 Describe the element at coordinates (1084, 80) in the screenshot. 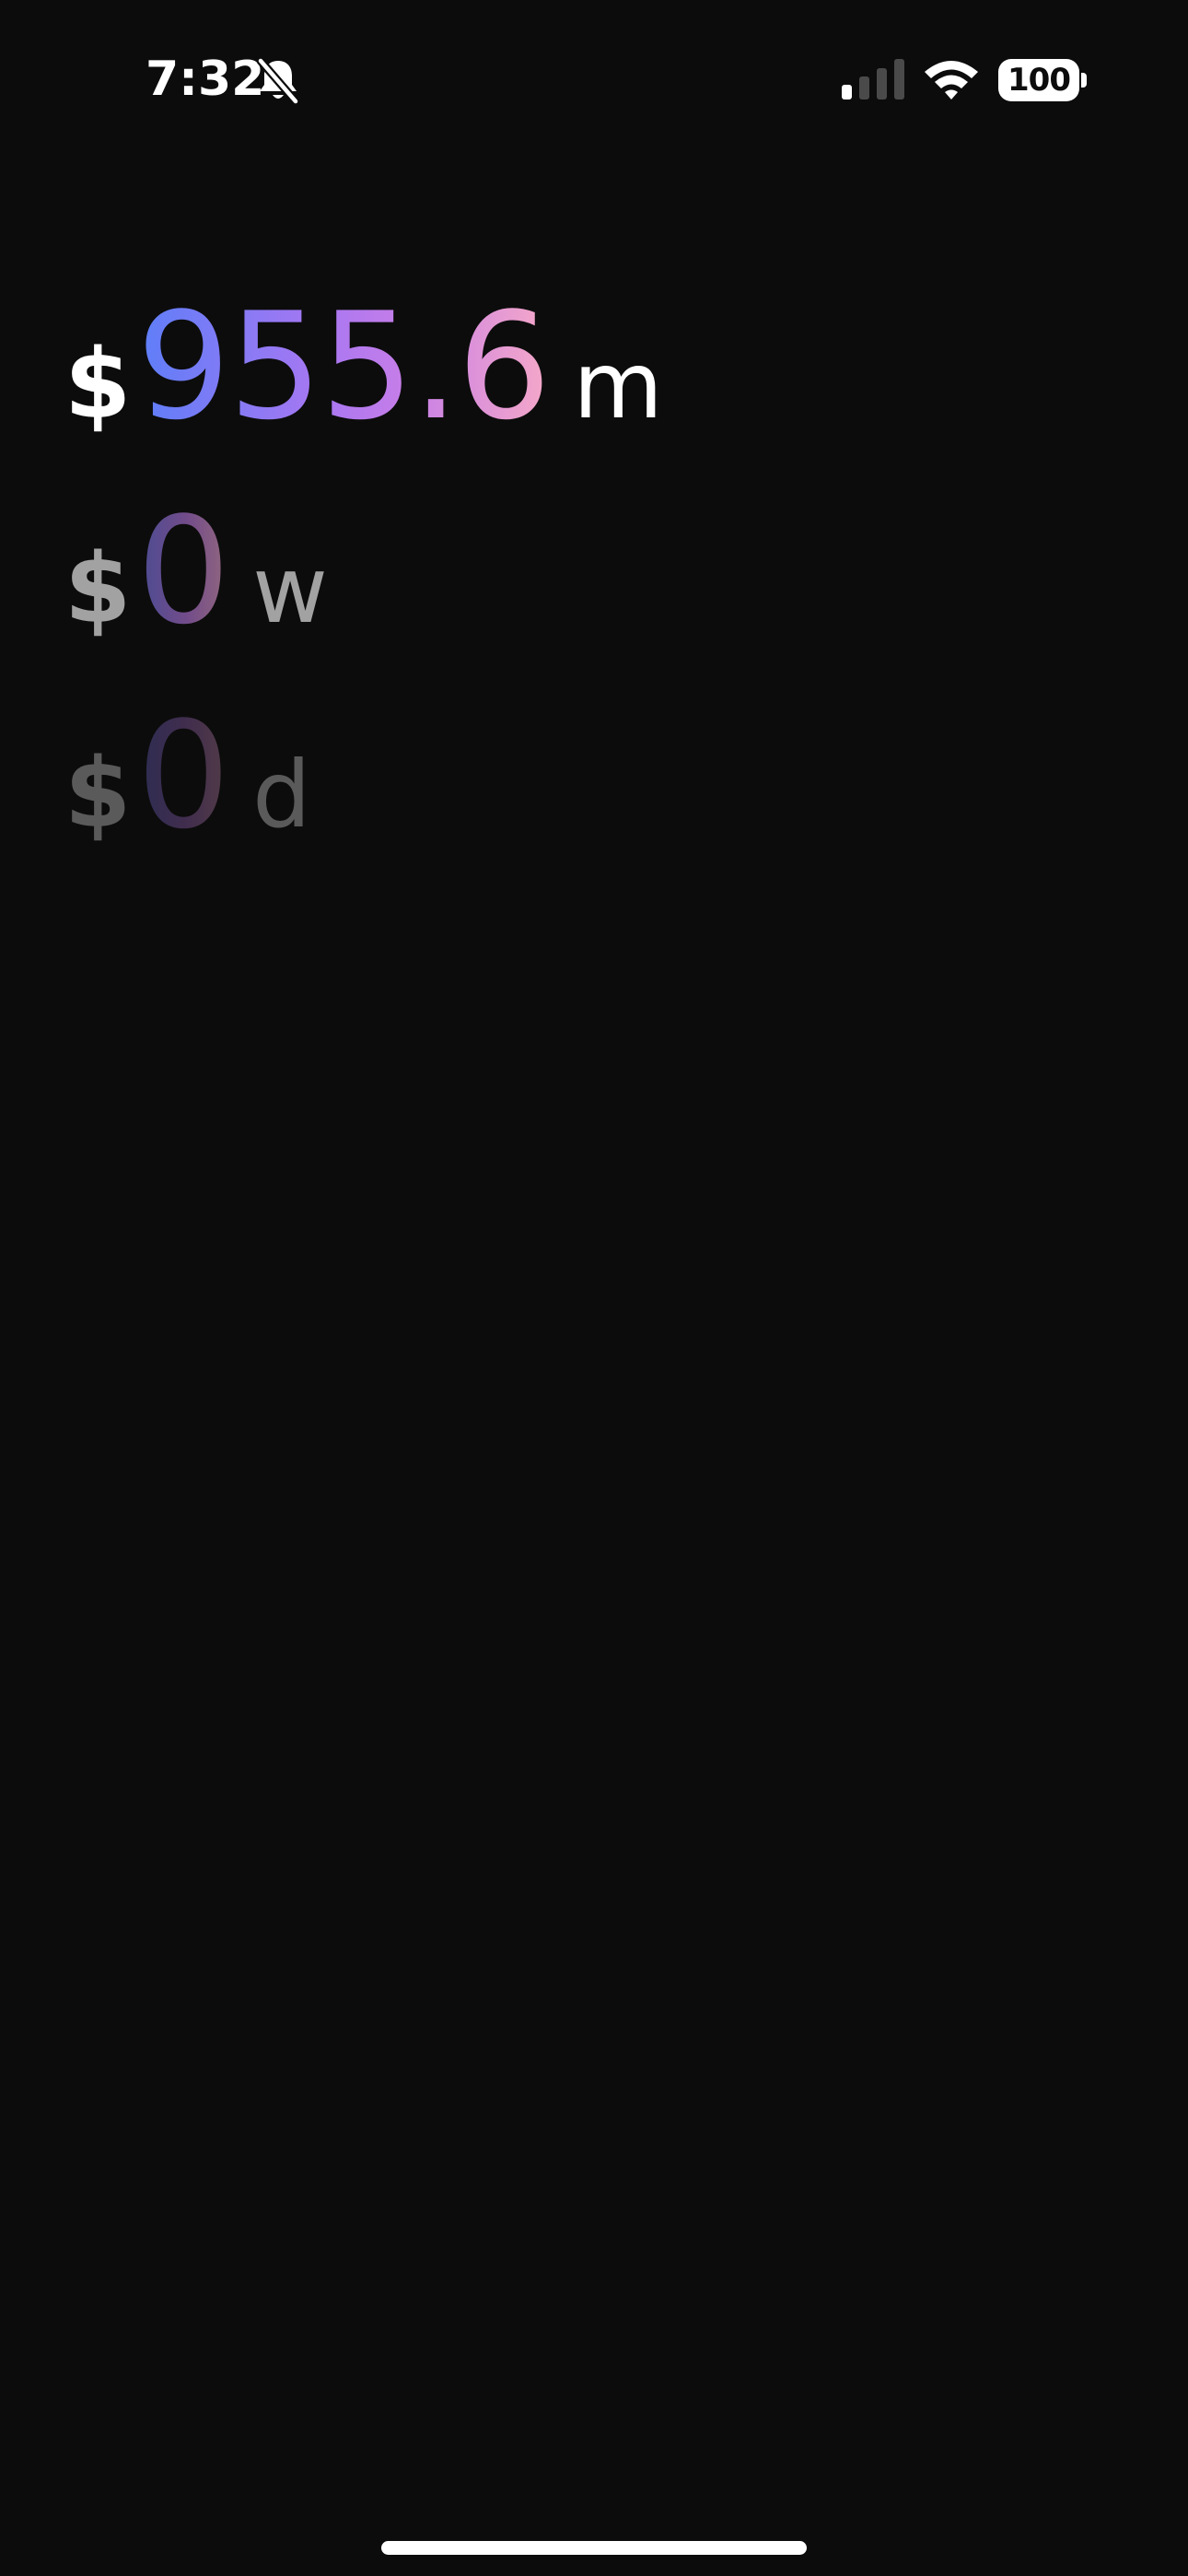

I see `battery-cap` at that location.